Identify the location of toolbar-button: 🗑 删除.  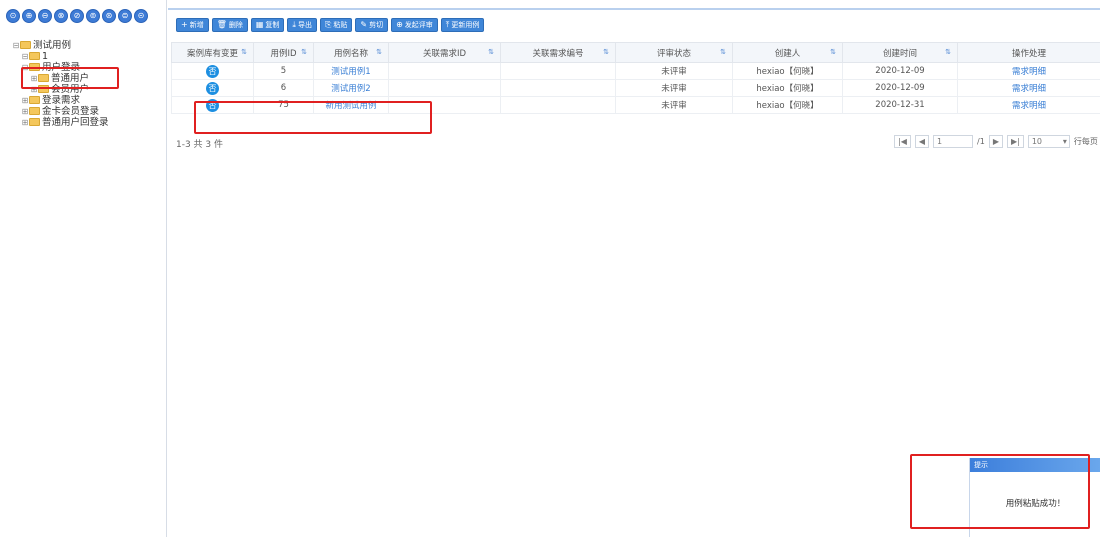
(229, 25).